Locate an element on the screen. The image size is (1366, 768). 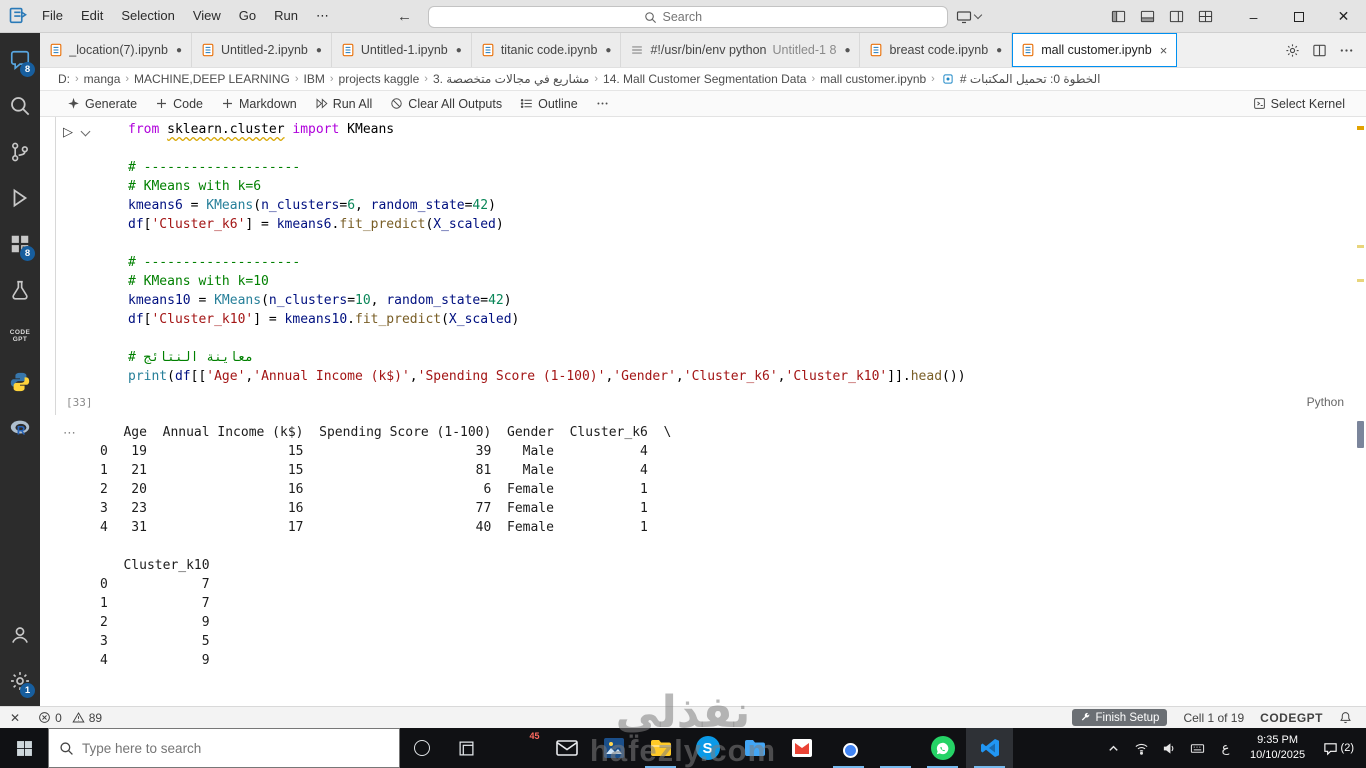
code-button: Code is located at coordinates (179, 104).